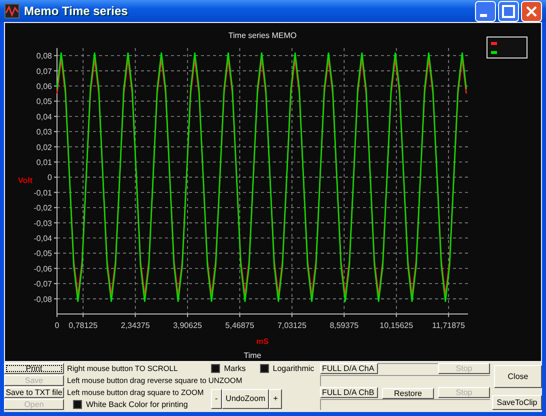 The image size is (546, 416). I want to click on save-to-clip-button: SaveToClip, so click(517, 402).